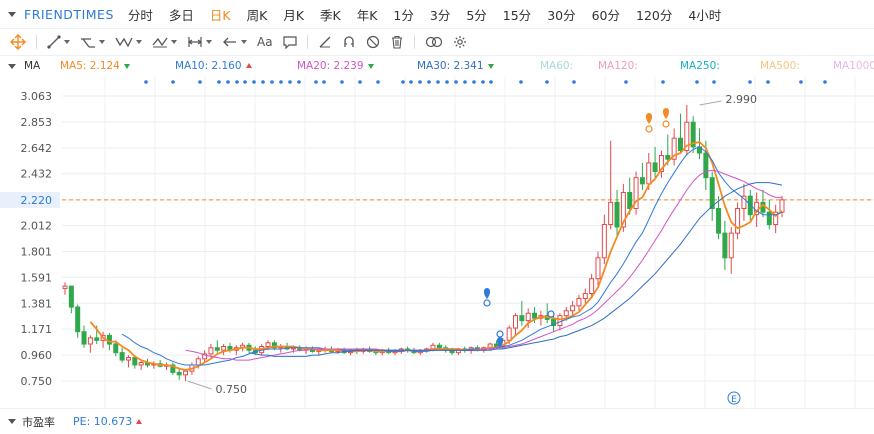 This screenshot has height=434, width=874. I want to click on y-tick-label: 2.853, so click(37, 122).